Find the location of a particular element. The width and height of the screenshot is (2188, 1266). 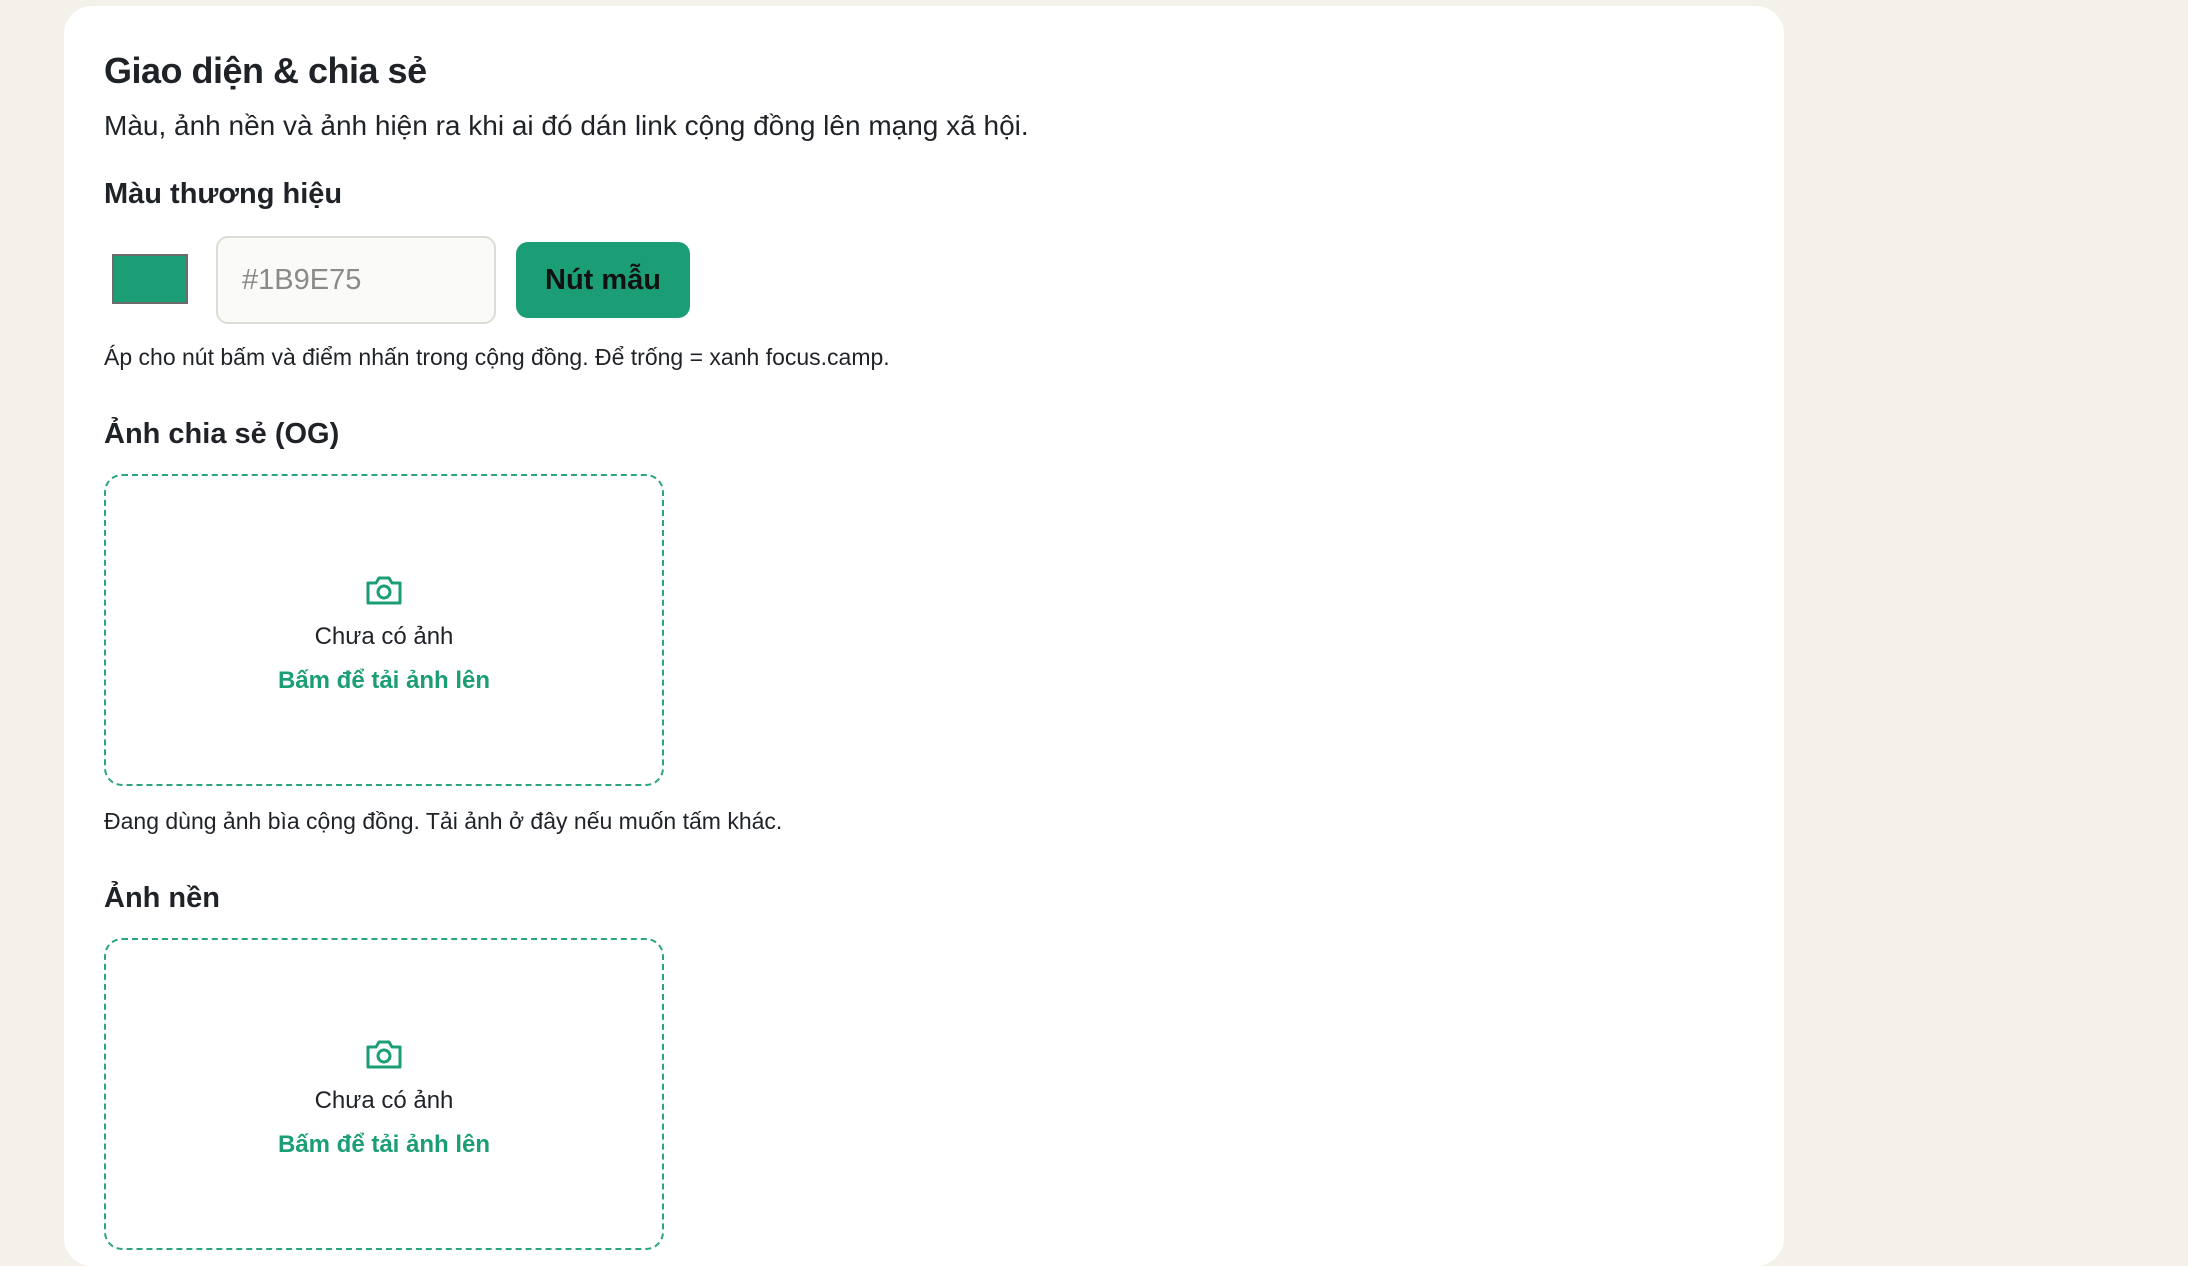

og-image-upload-cta: Bấm để tải ảnh lên is located at coordinates (384, 681).